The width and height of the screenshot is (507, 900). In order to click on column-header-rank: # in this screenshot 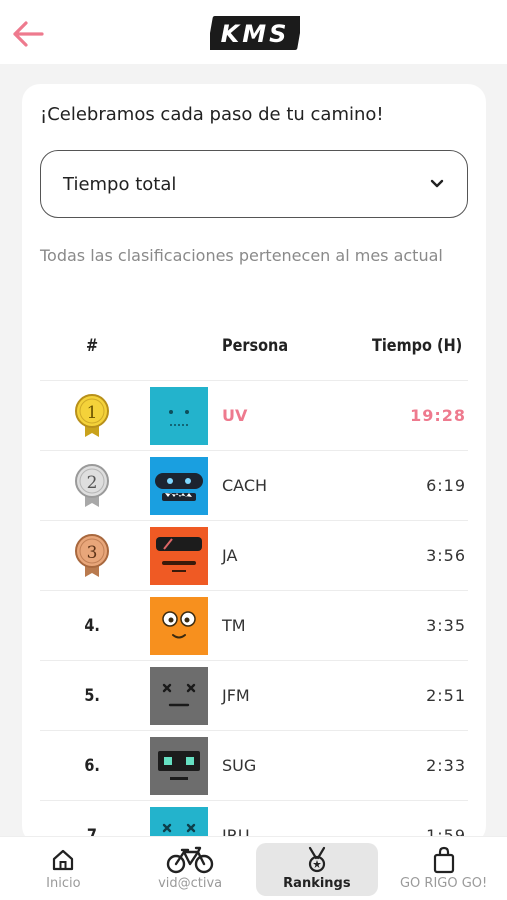, I will do `click(92, 346)`.